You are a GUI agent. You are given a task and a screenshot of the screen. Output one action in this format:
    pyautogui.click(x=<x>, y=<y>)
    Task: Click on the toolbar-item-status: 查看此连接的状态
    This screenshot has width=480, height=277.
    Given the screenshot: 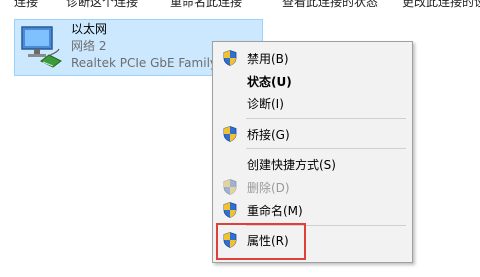 What is the action you would take?
    pyautogui.click(x=330, y=4)
    